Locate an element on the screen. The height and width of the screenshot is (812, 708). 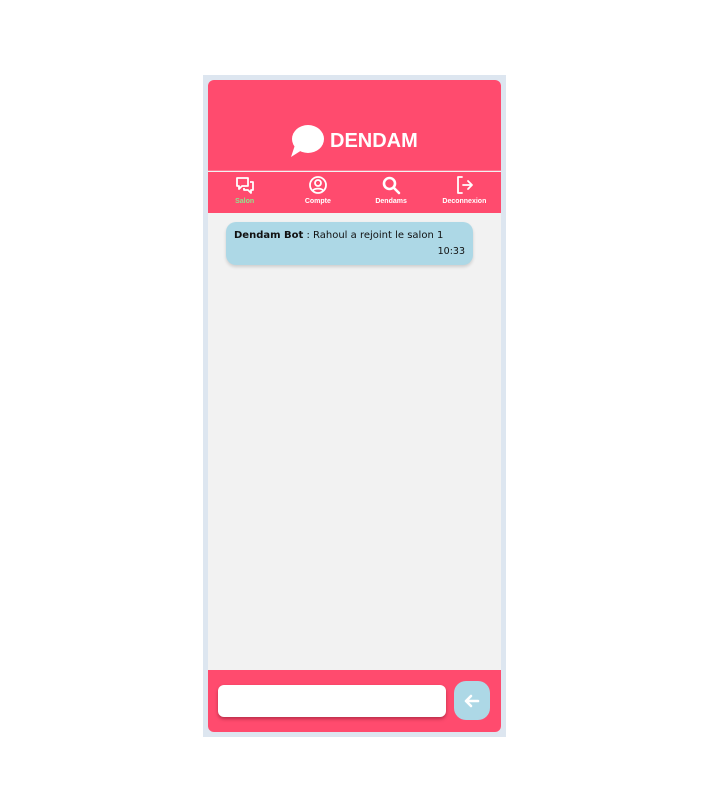
nav-item-salon: Salon is located at coordinates (244, 192).